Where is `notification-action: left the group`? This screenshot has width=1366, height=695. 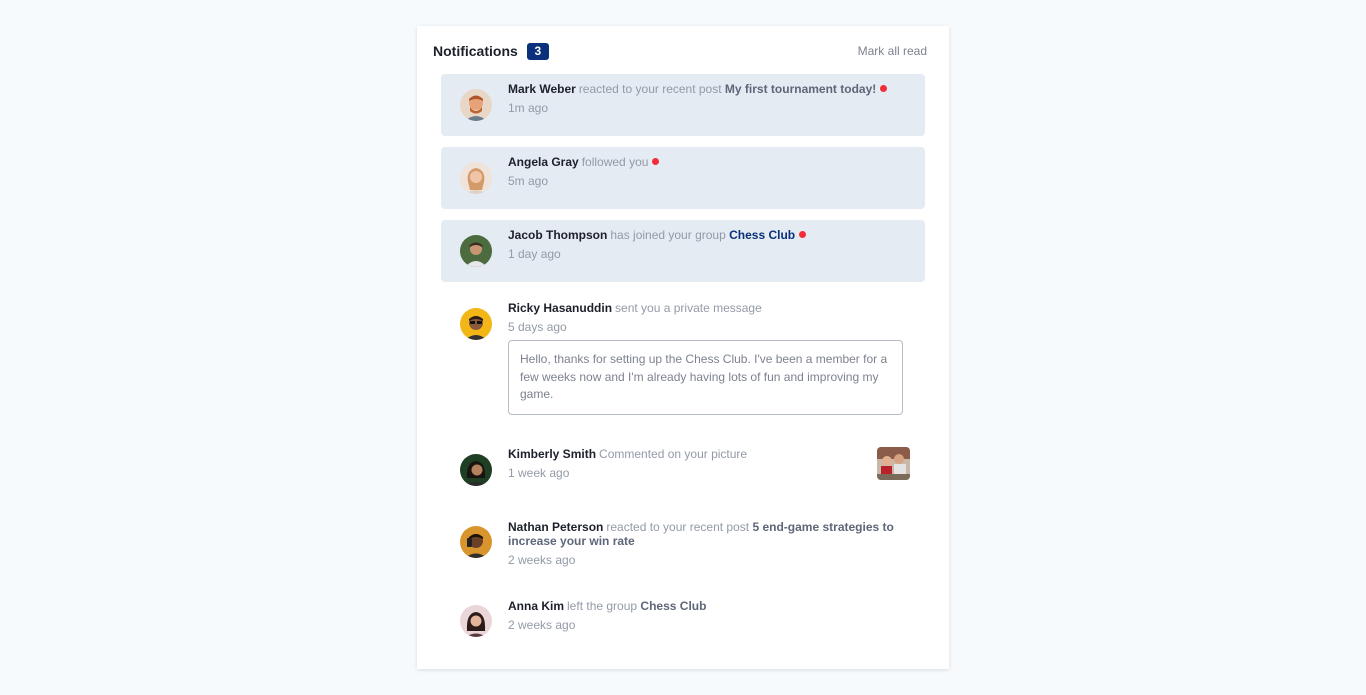 notification-action: left the group is located at coordinates (602, 606).